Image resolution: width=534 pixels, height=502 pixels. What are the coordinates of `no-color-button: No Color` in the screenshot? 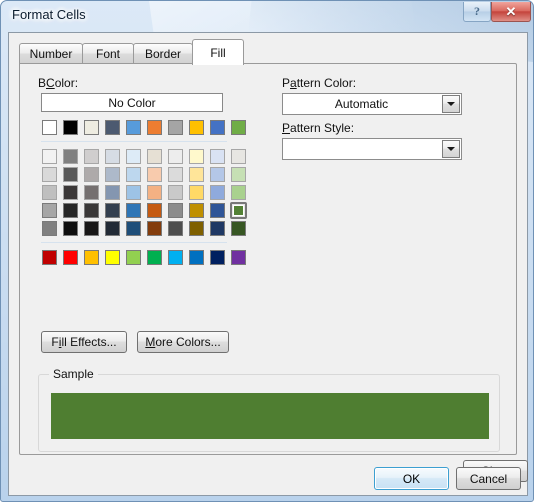 It's located at (132, 102).